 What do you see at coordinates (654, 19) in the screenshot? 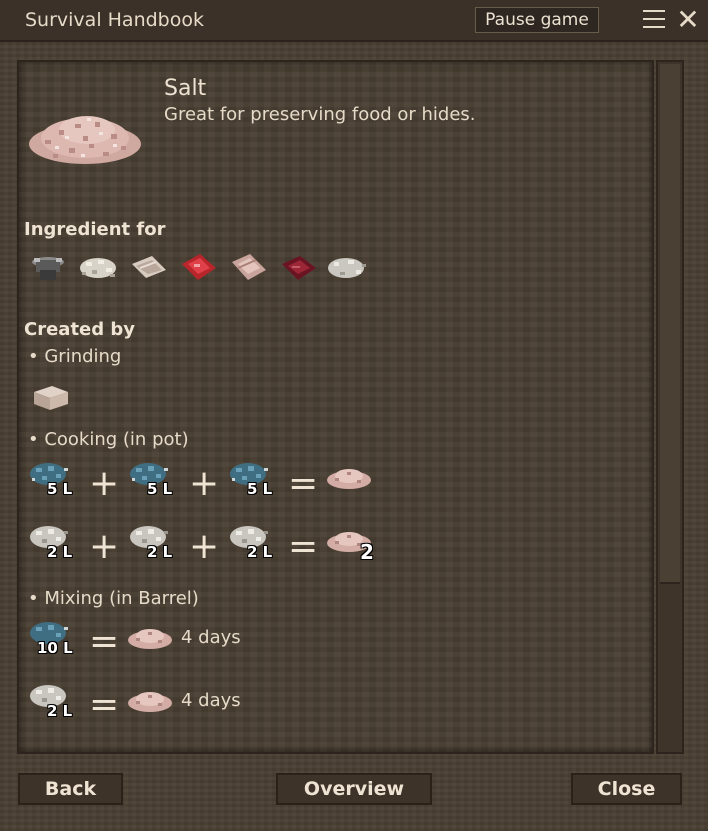
I see `hamburger-menu-icon` at bounding box center [654, 19].